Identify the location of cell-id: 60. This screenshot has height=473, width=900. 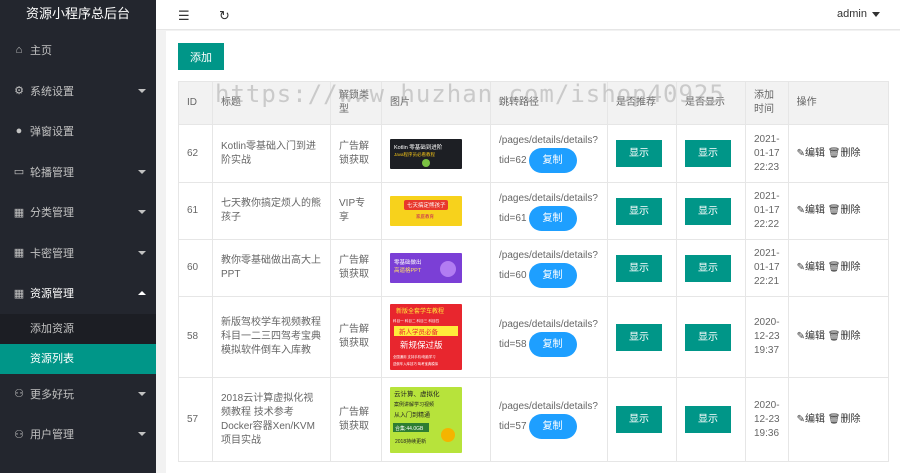
(195, 268).